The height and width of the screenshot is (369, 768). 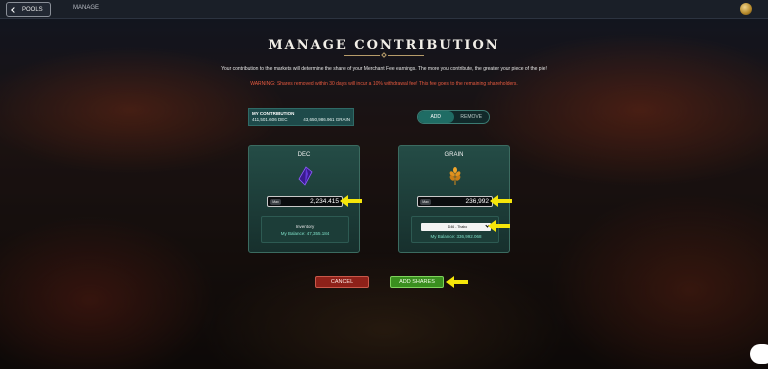 What do you see at coordinates (305, 233) in the screenshot?
I see `dec-balance: My Balance: 47,355.184` at bounding box center [305, 233].